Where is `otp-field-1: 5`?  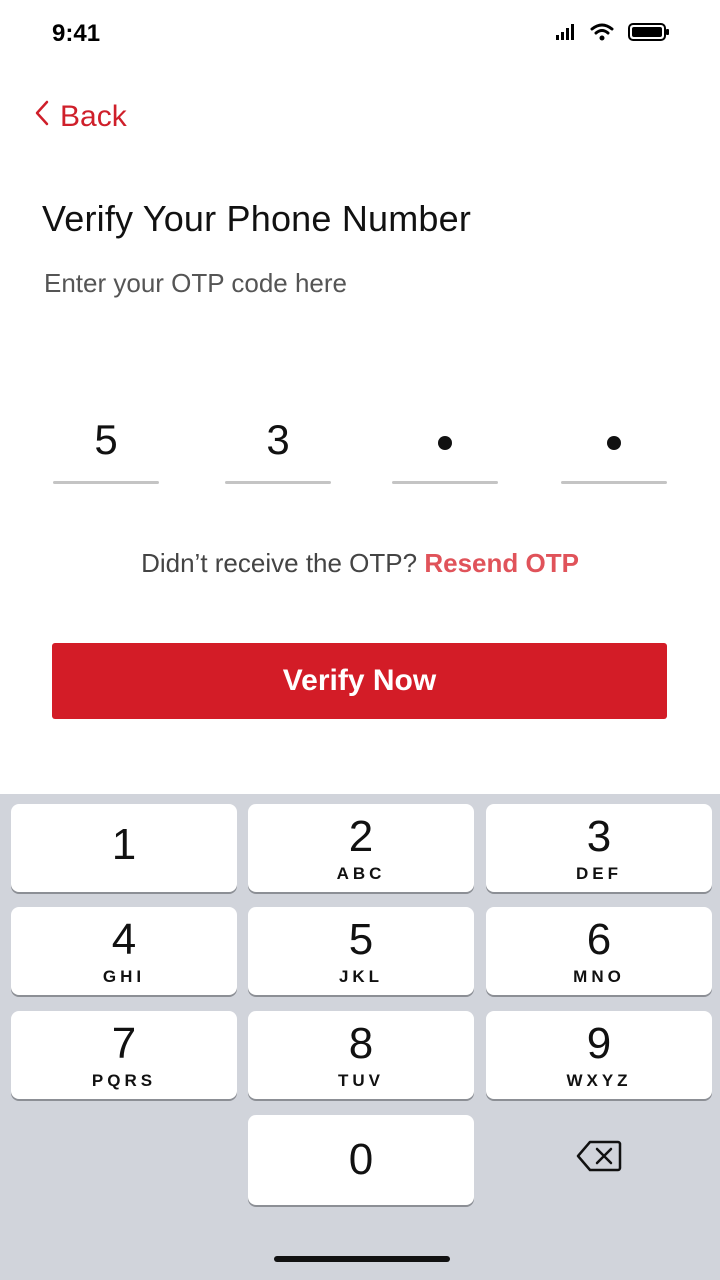 otp-field-1: 5 is located at coordinates (106, 446).